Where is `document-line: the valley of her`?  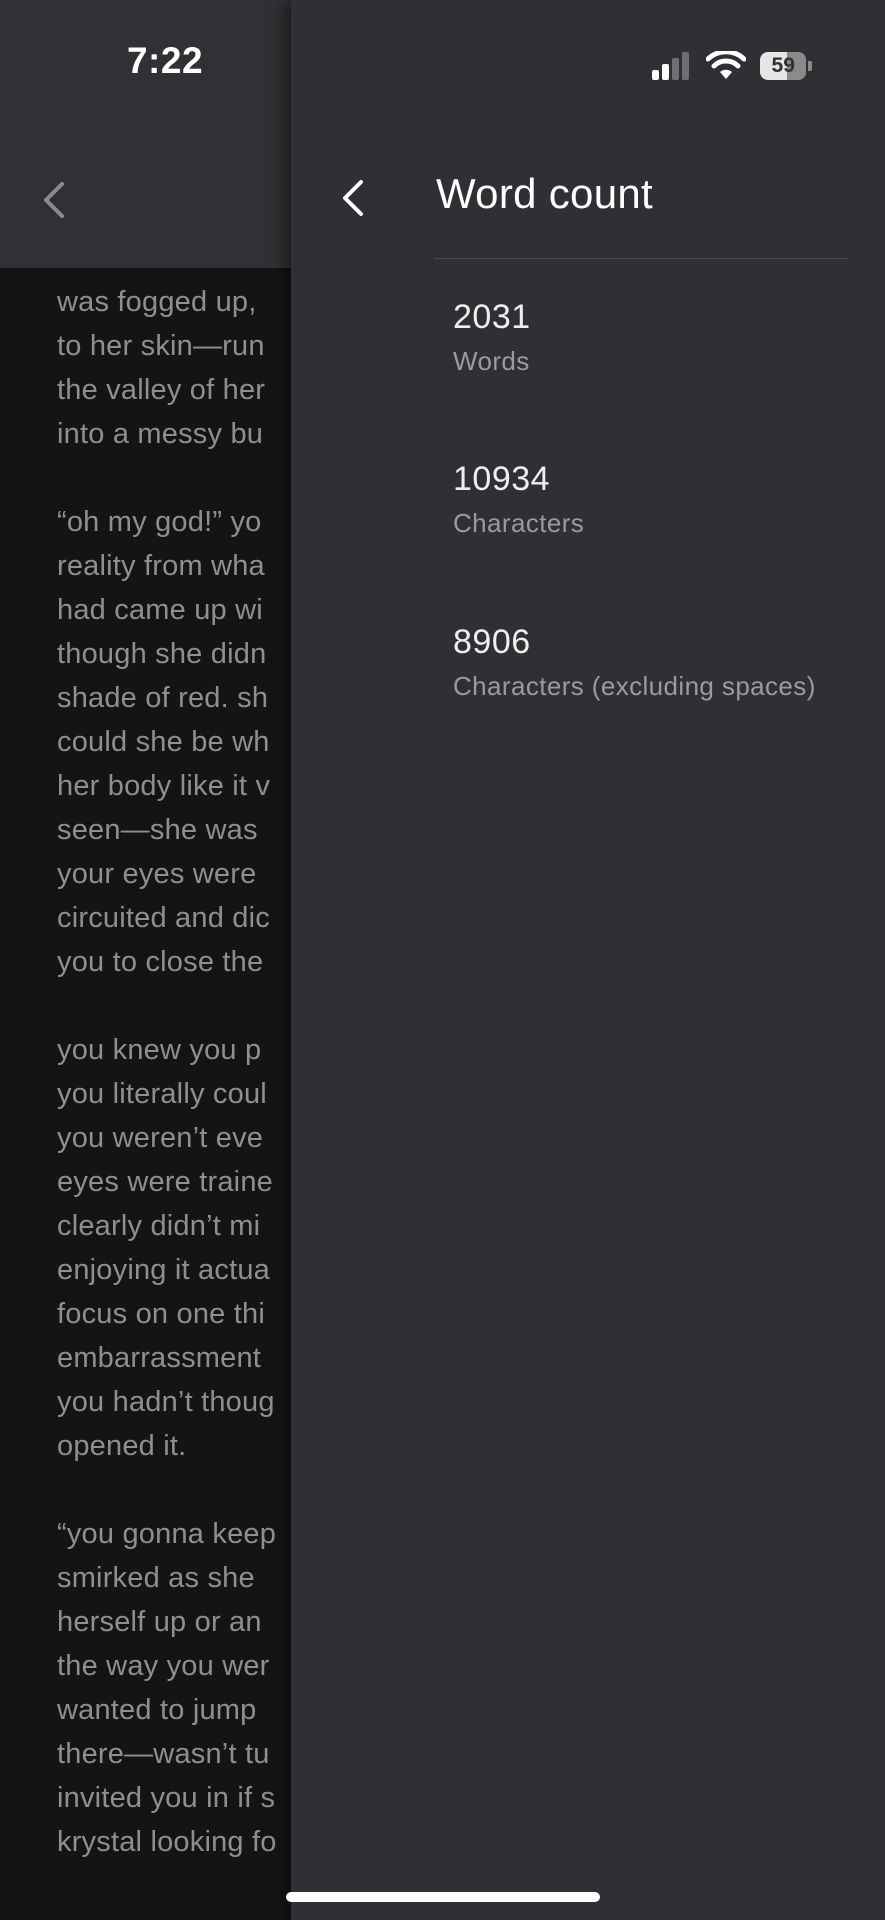
document-line: the valley of her is located at coordinates (161, 390).